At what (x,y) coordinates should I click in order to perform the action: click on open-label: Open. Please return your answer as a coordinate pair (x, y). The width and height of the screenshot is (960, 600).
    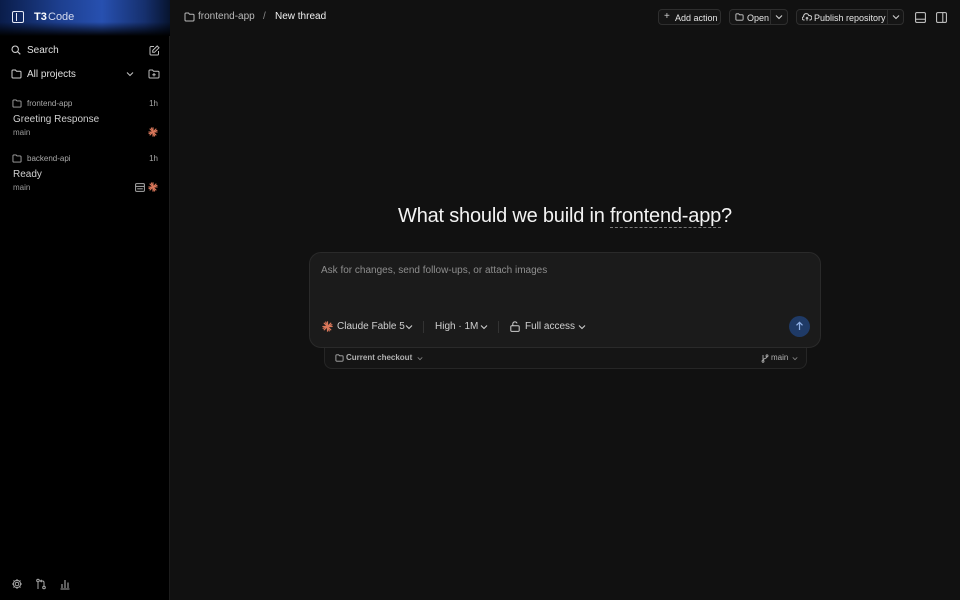
    Looking at the image, I should click on (758, 17).